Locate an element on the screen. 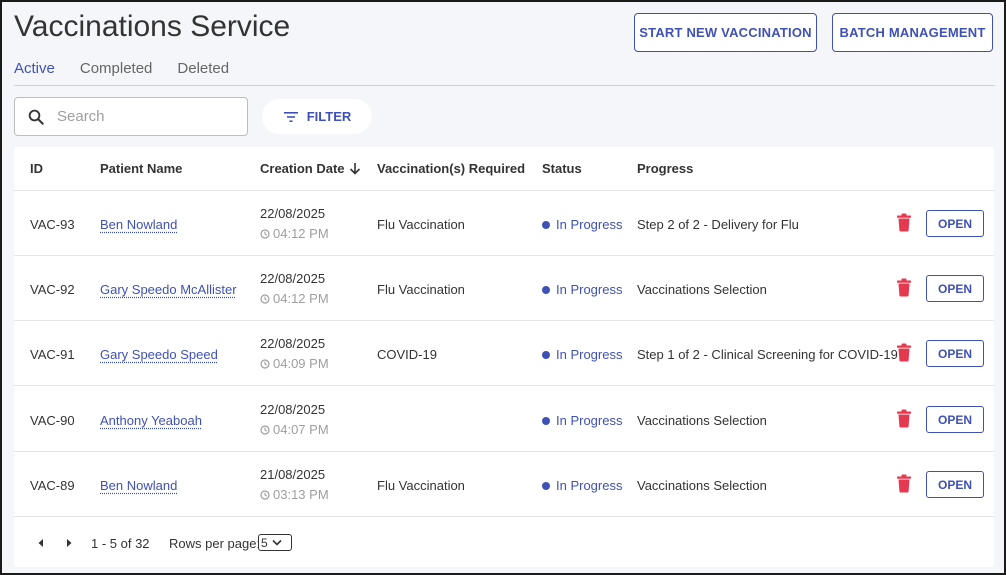  filter-label: FILTER is located at coordinates (329, 116).